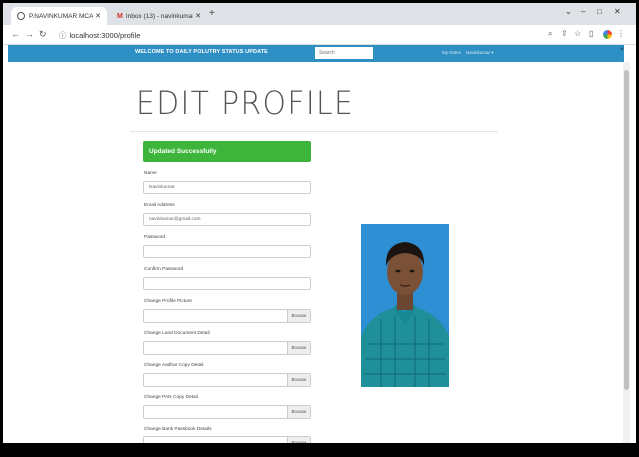  I want to click on bookmark-star-icon: ☆, so click(577, 33).